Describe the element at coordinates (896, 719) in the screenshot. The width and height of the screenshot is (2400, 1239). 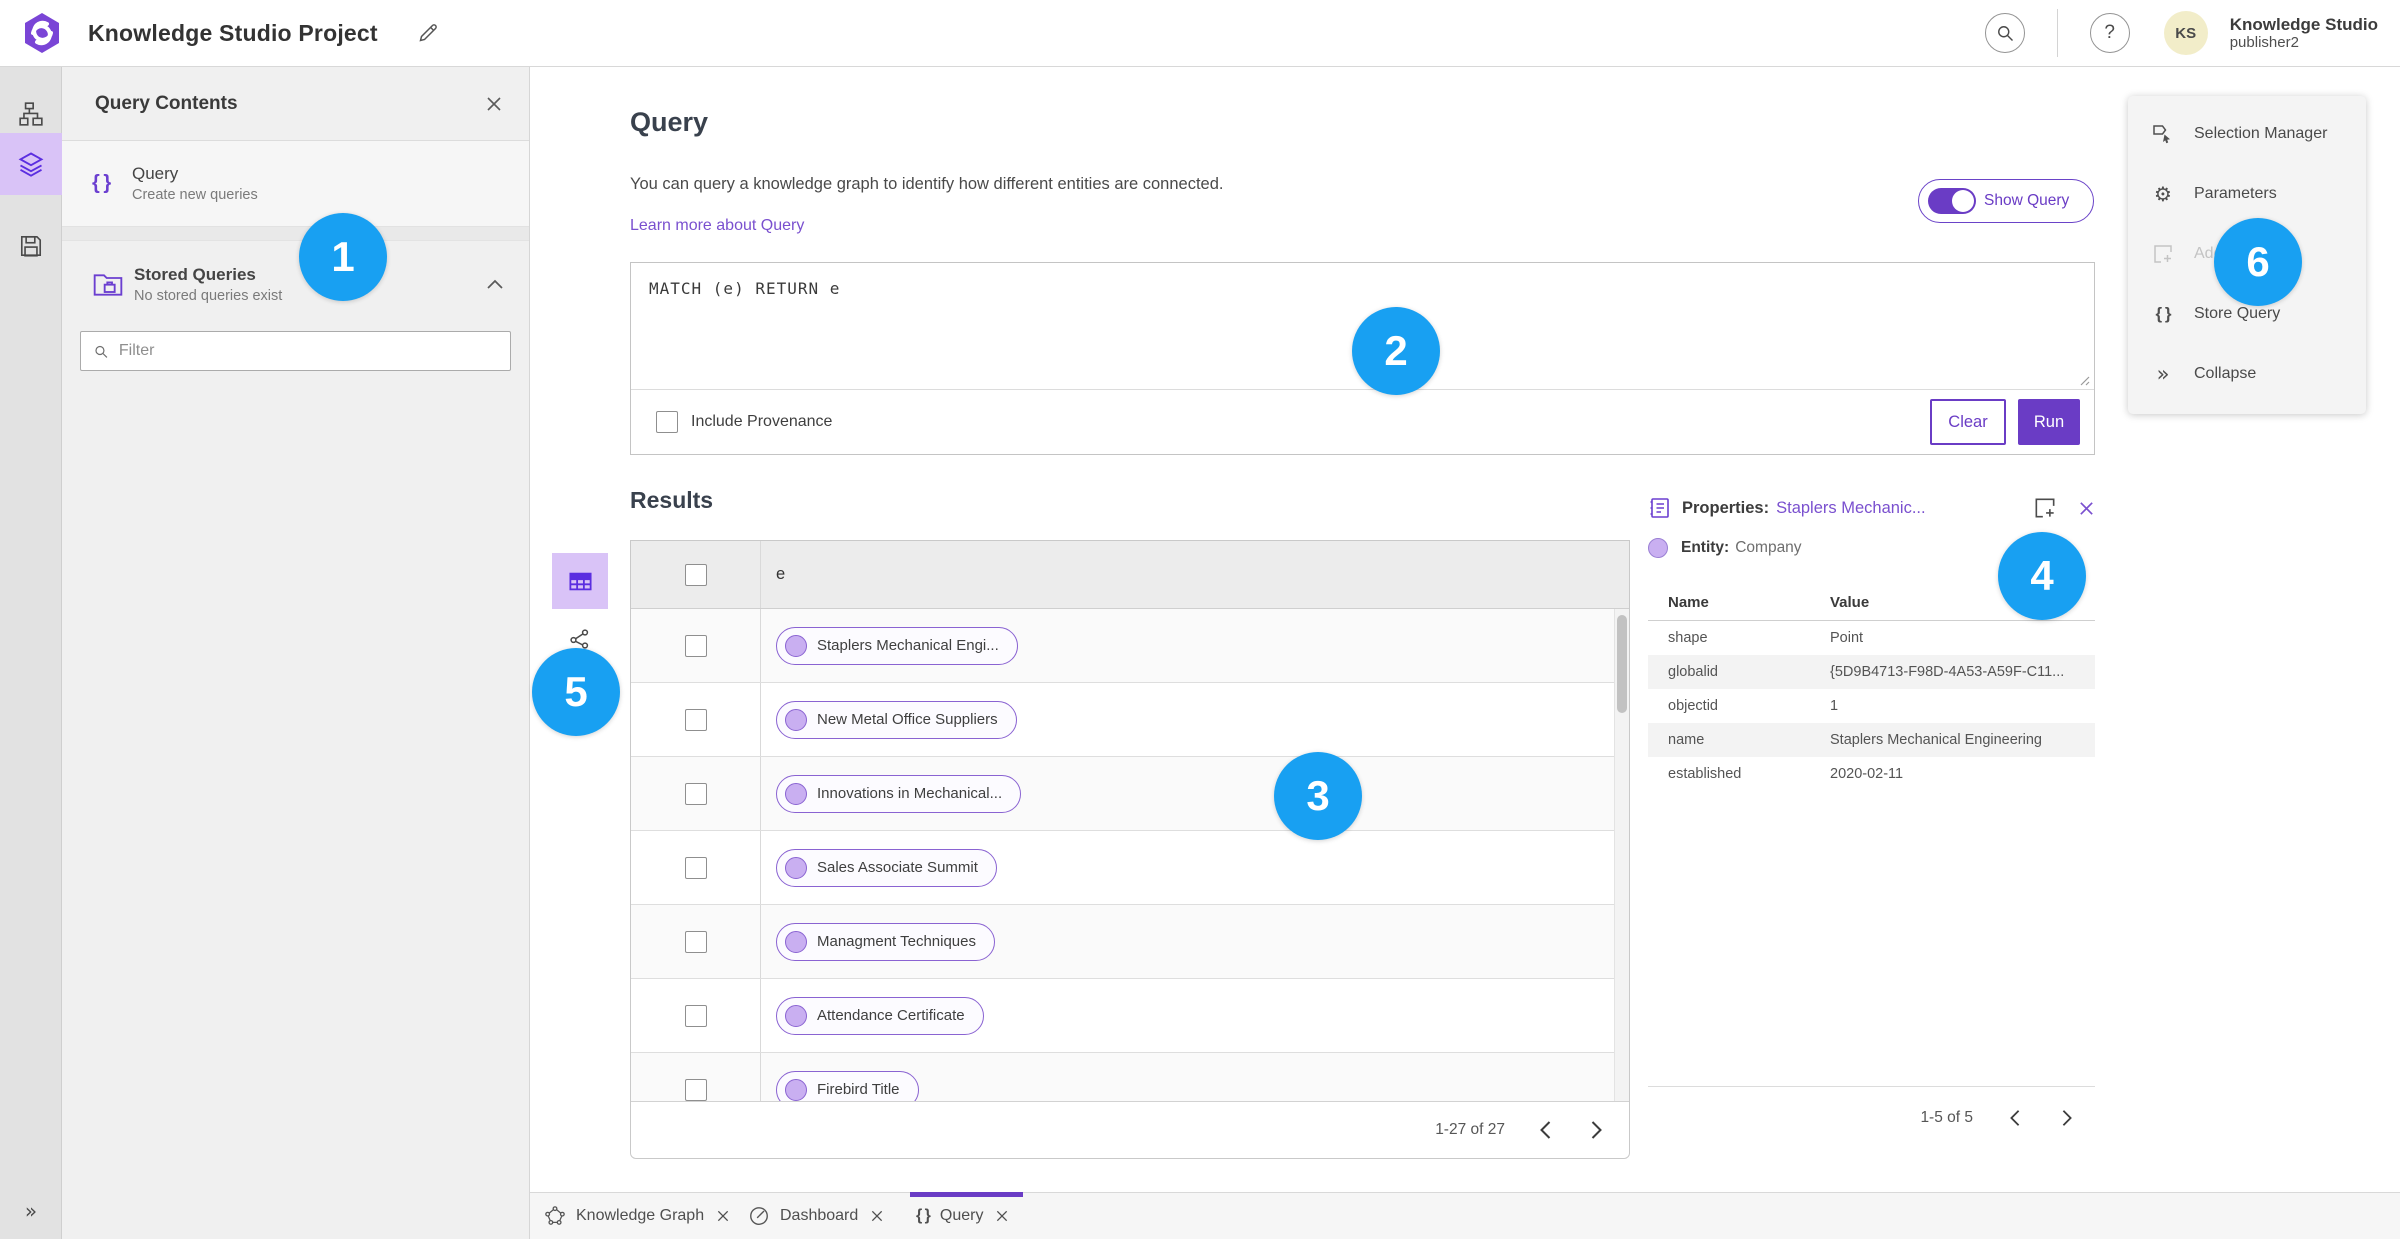
I see `entity-chip: New Metal Office Suppliers` at that location.